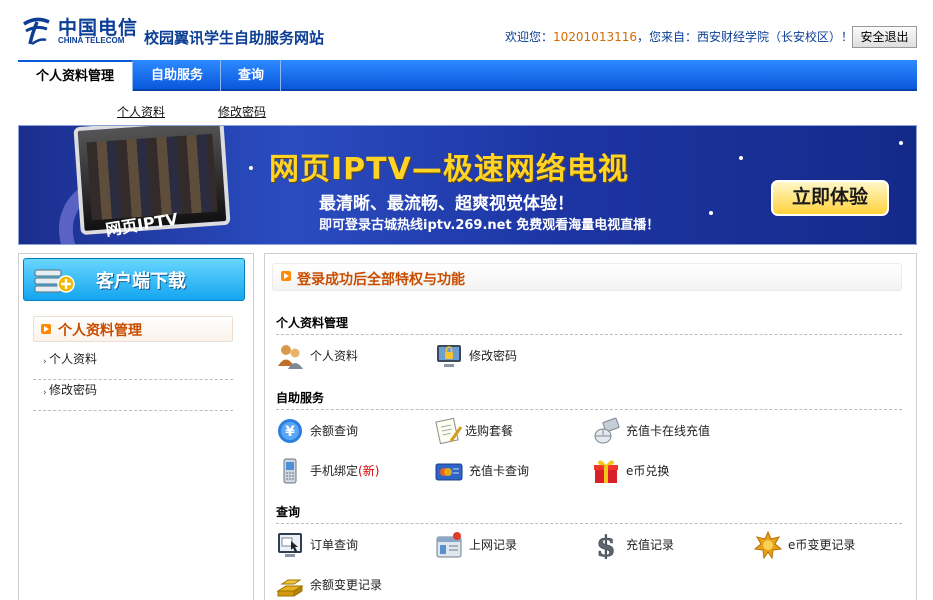  What do you see at coordinates (529, 37) in the screenshot?
I see `welcome-prefix: 欢迎您：` at bounding box center [529, 37].